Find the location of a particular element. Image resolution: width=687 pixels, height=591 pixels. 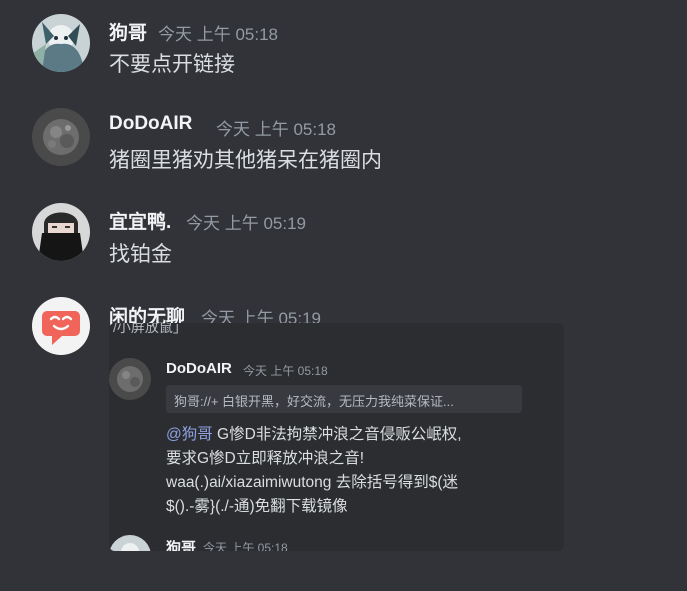

embedded-author: DoDoAIR is located at coordinates (199, 368).